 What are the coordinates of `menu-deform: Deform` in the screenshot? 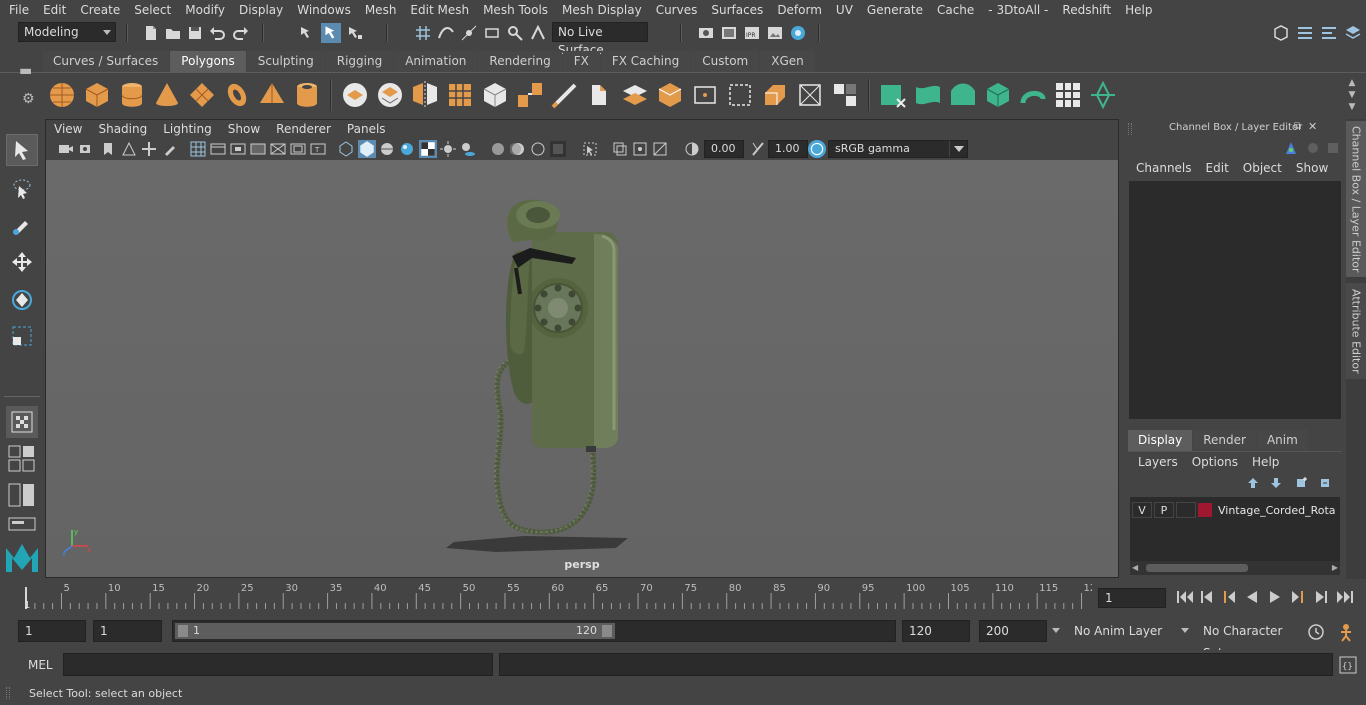 It's located at (799, 10).